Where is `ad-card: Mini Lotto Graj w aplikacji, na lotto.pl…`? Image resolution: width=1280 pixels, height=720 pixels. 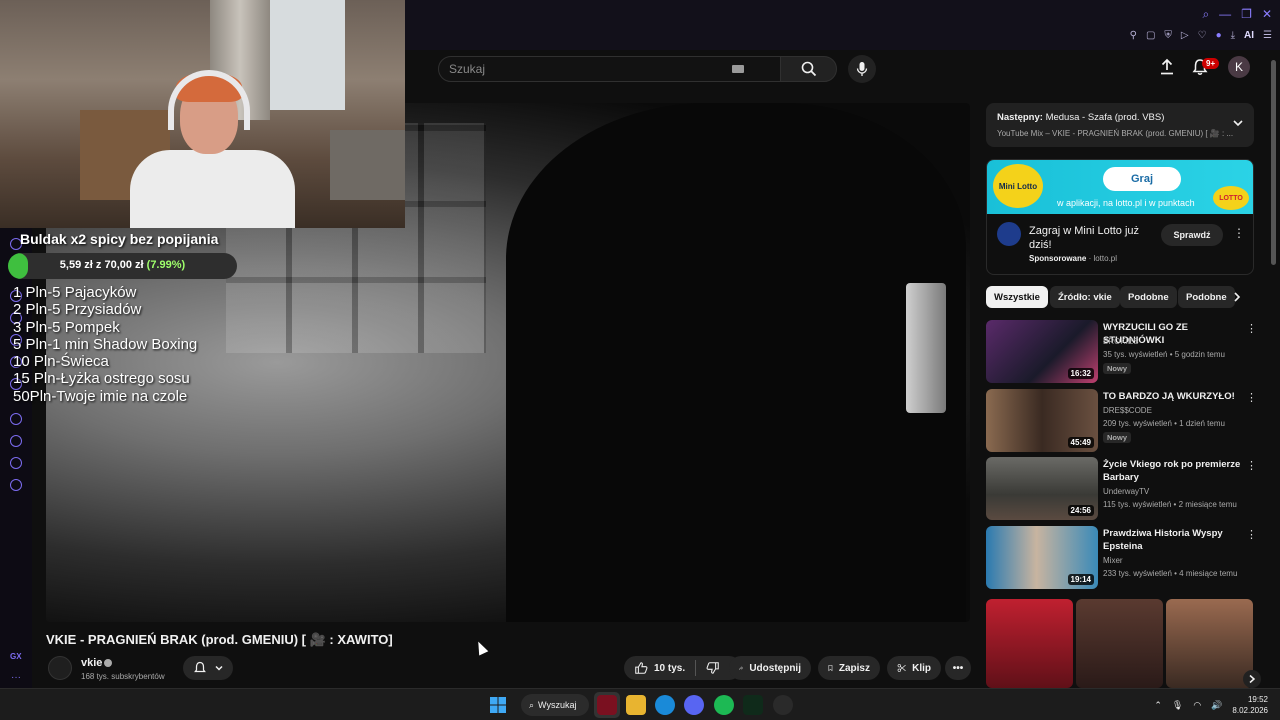
ad-card: Mini Lotto Graj w aplikacji, na lotto.pl… is located at coordinates (1120, 217).